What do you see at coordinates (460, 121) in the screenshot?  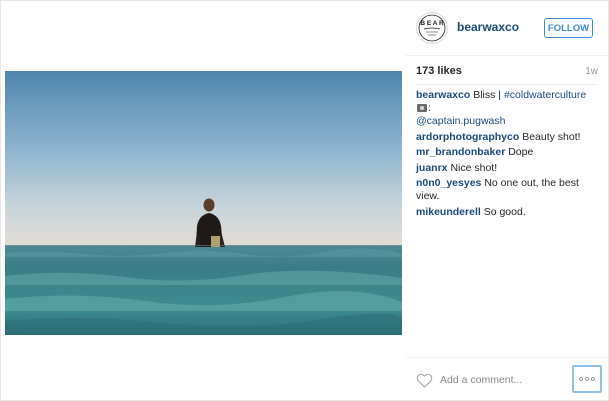 I see `mention-link: @captain.pugwash` at bounding box center [460, 121].